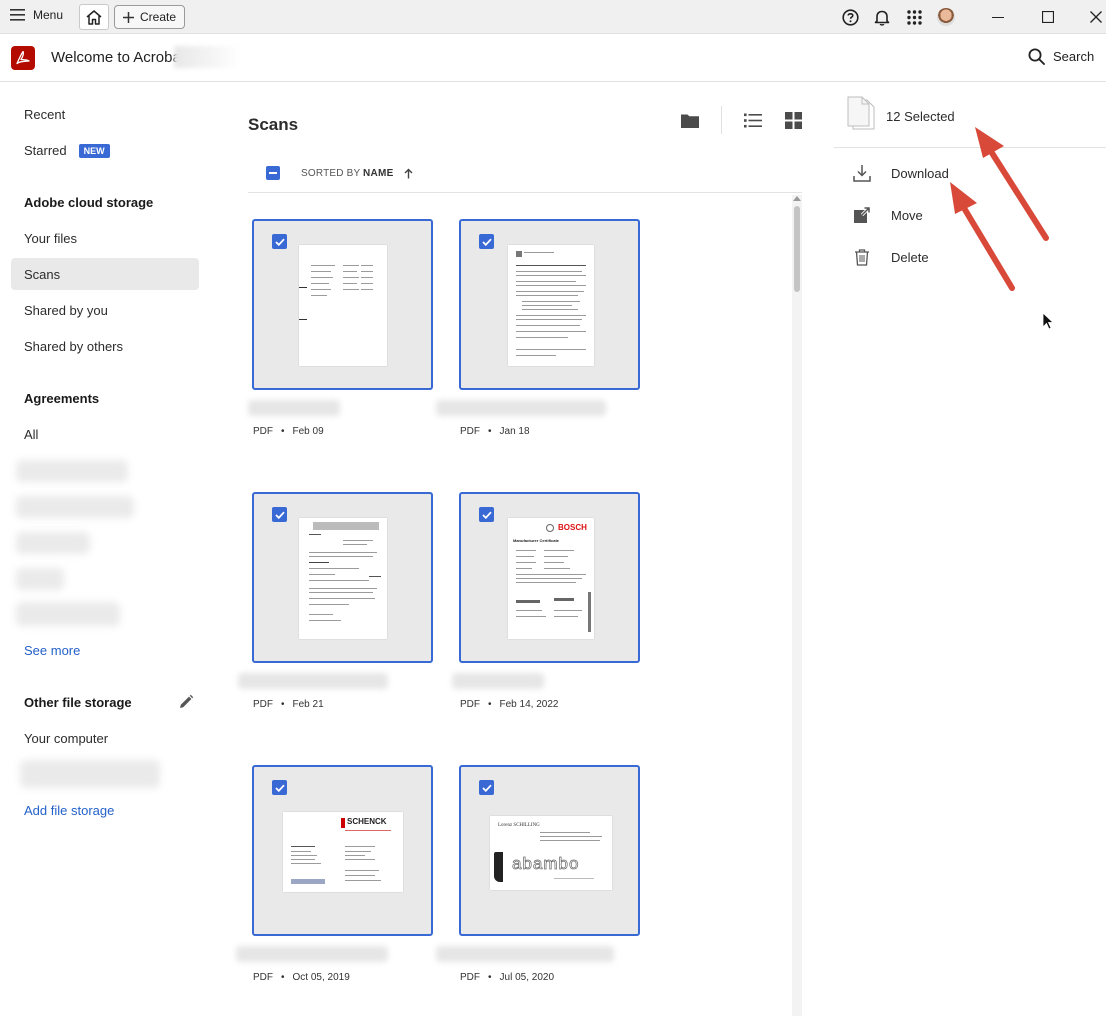 The height and width of the screenshot is (1016, 1106). Describe the element at coordinates (378, 173) in the screenshot. I see `sort-field-button: NAME` at that location.